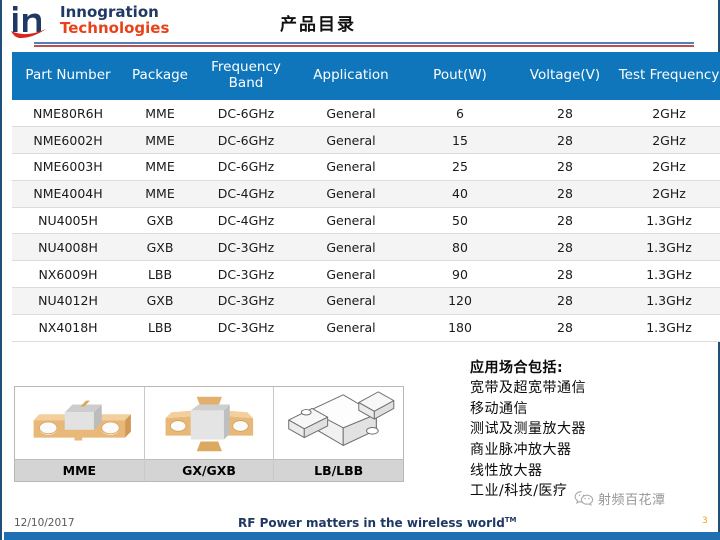  What do you see at coordinates (364, 43) in the screenshot?
I see `header-rule-blue` at bounding box center [364, 43].